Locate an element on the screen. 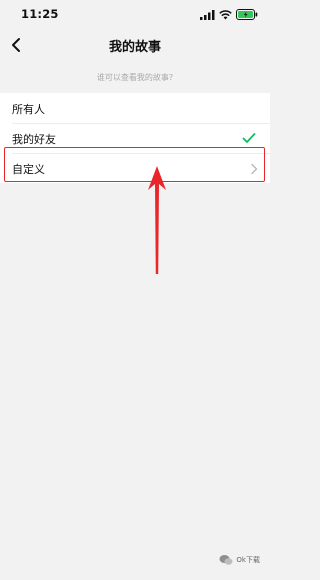 This screenshot has height=580, width=320. watermark-text: Ok下载 is located at coordinates (248, 560).